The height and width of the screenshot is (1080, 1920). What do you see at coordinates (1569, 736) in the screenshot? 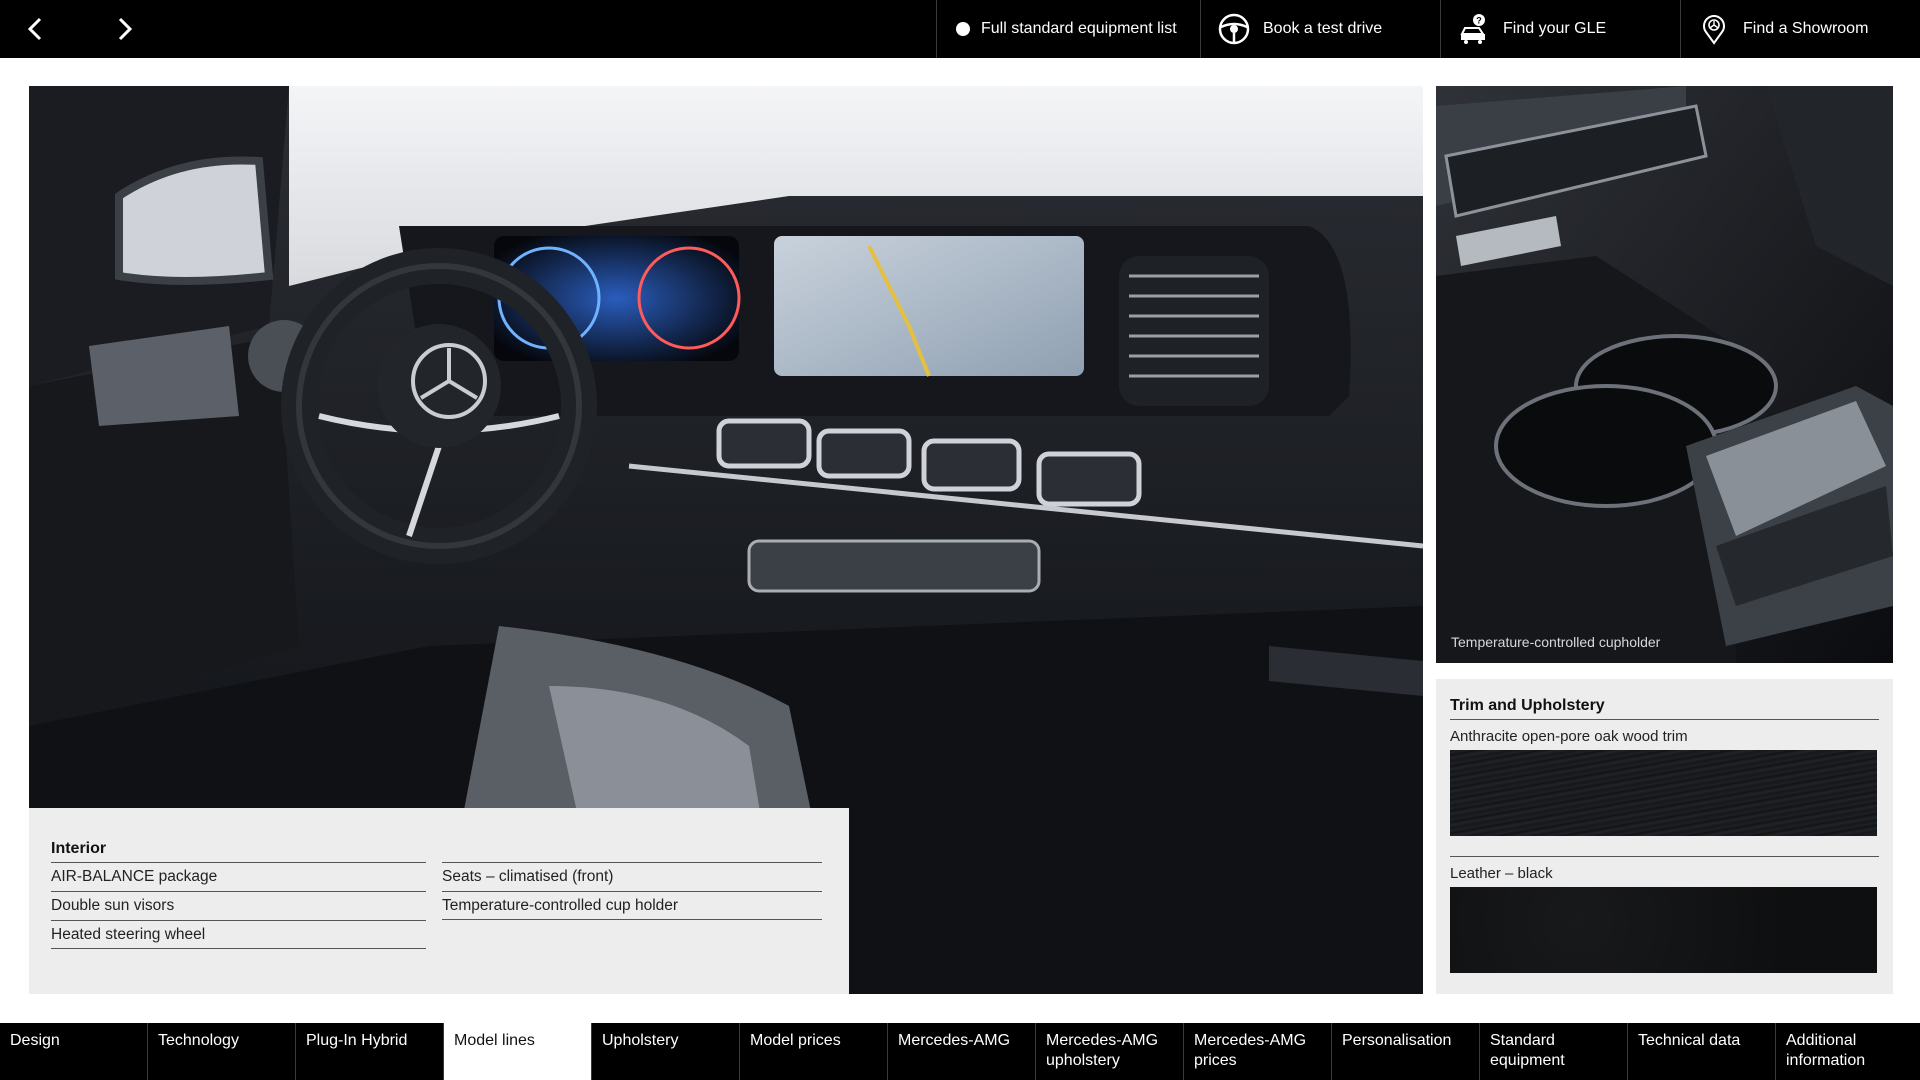
I see `trim-wood-label: Anthracite open-pore oak wood trim` at bounding box center [1569, 736].